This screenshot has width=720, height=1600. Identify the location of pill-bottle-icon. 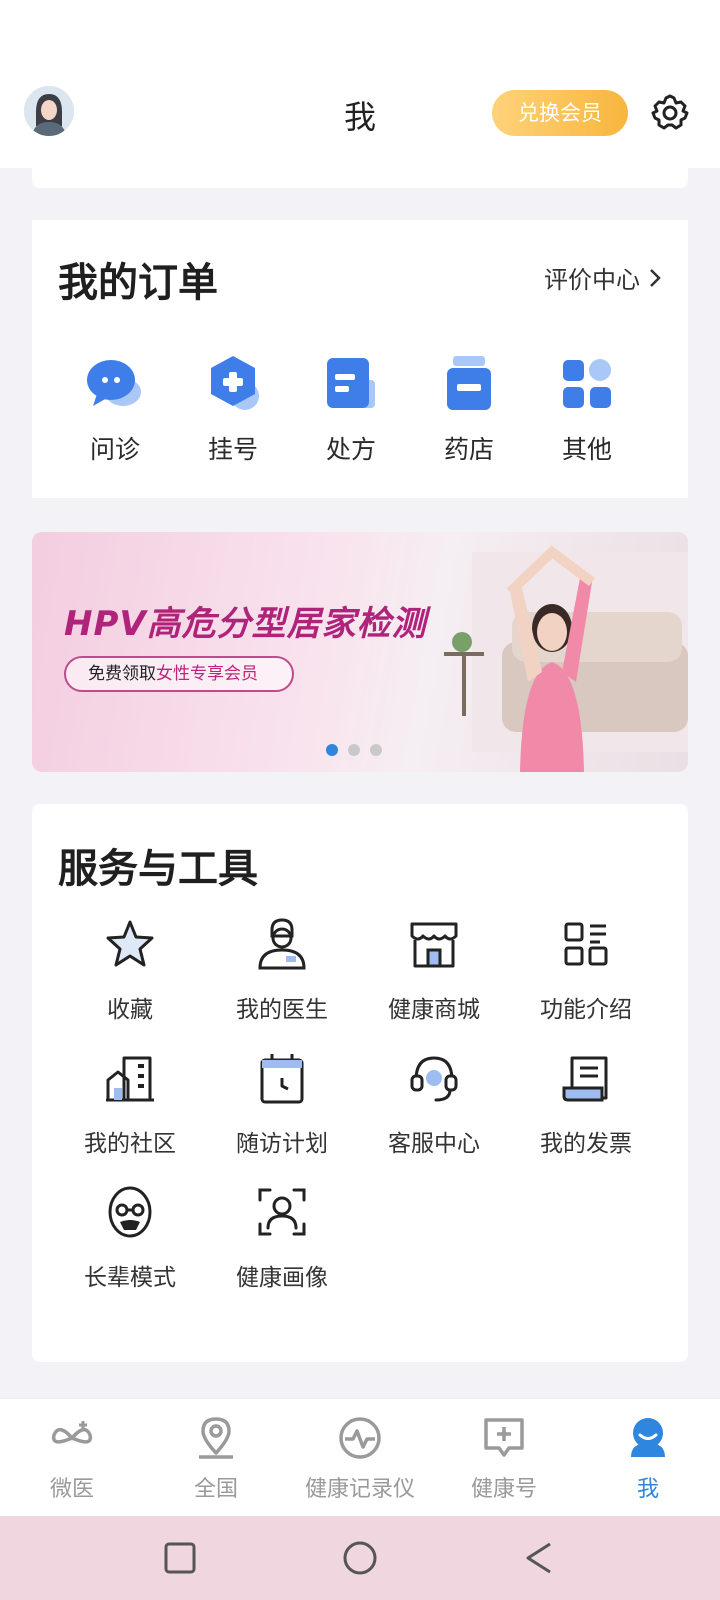
(469, 383).